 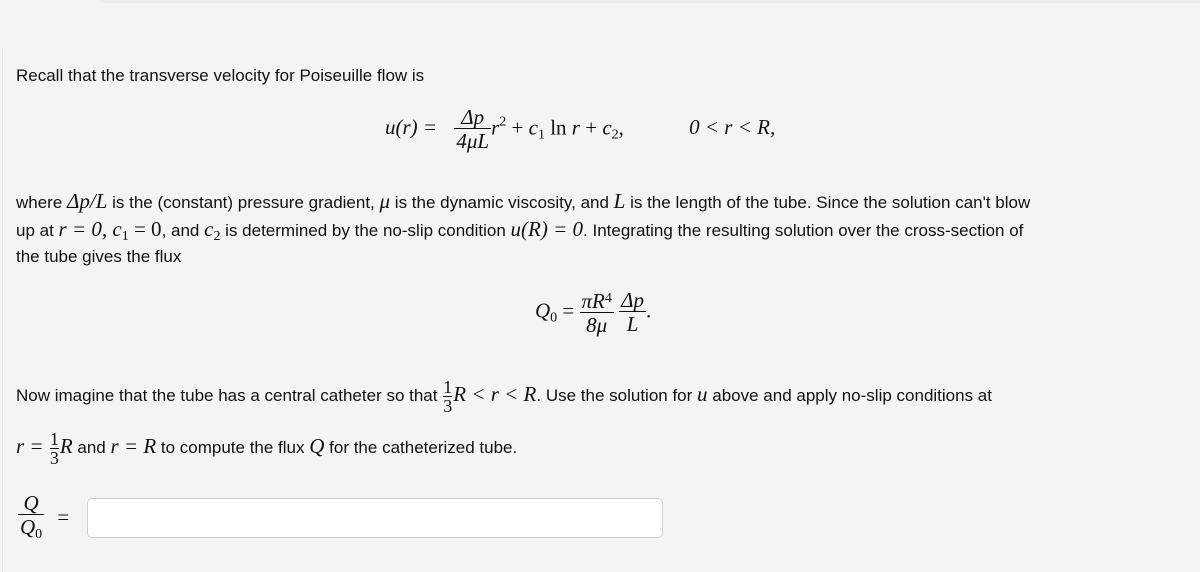 I want to click on ln: ln, so click(x=558, y=127).